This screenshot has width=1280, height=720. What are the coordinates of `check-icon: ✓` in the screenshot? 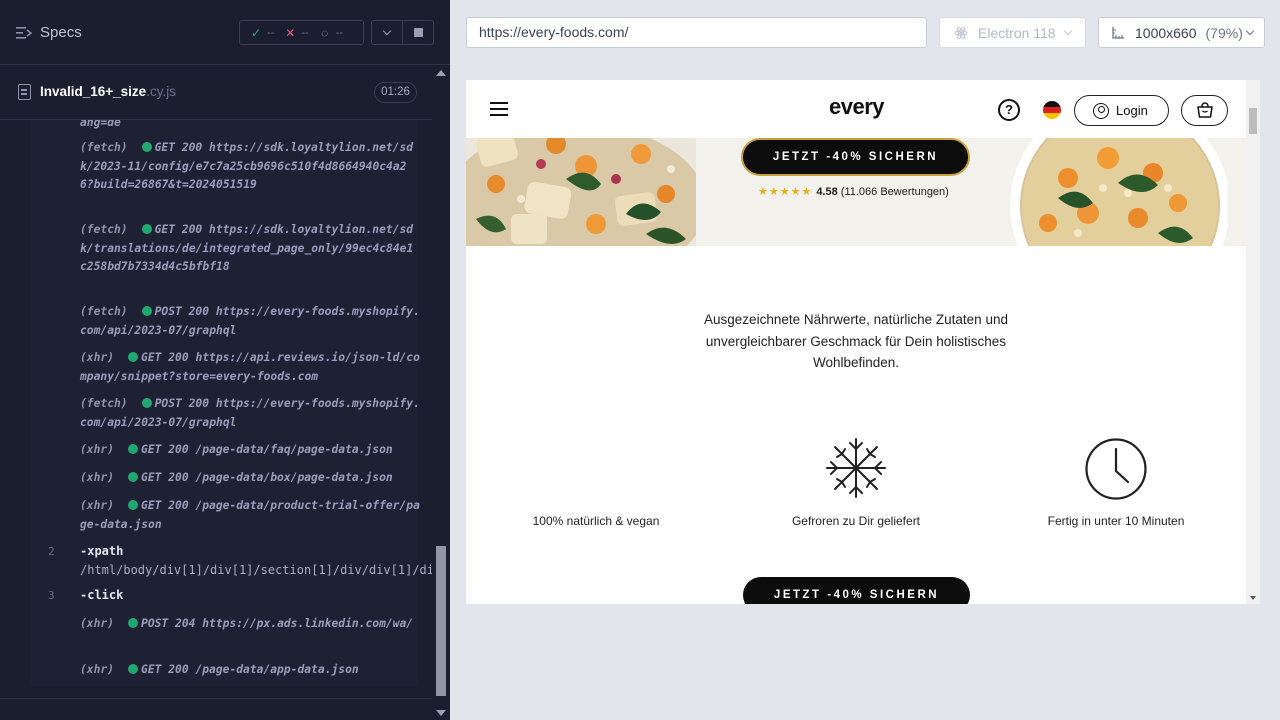 It's located at (256, 32).